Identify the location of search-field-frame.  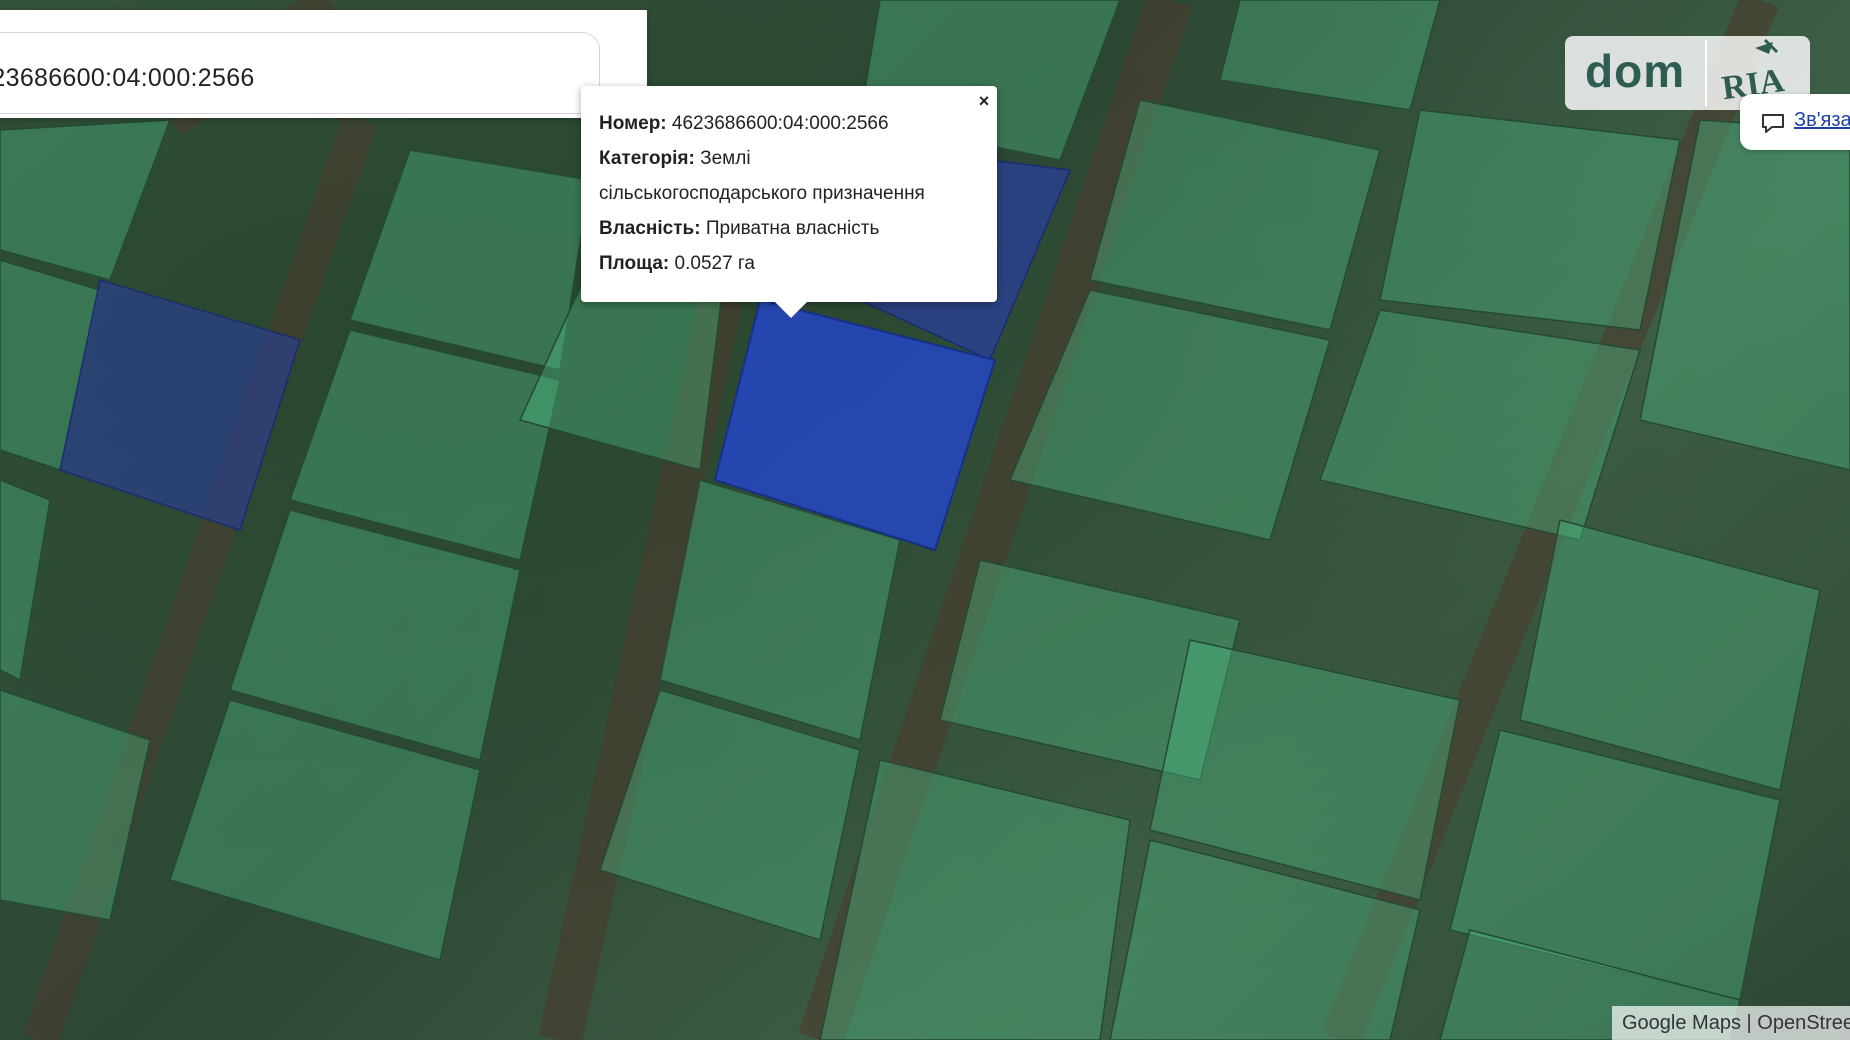
(300, 73).